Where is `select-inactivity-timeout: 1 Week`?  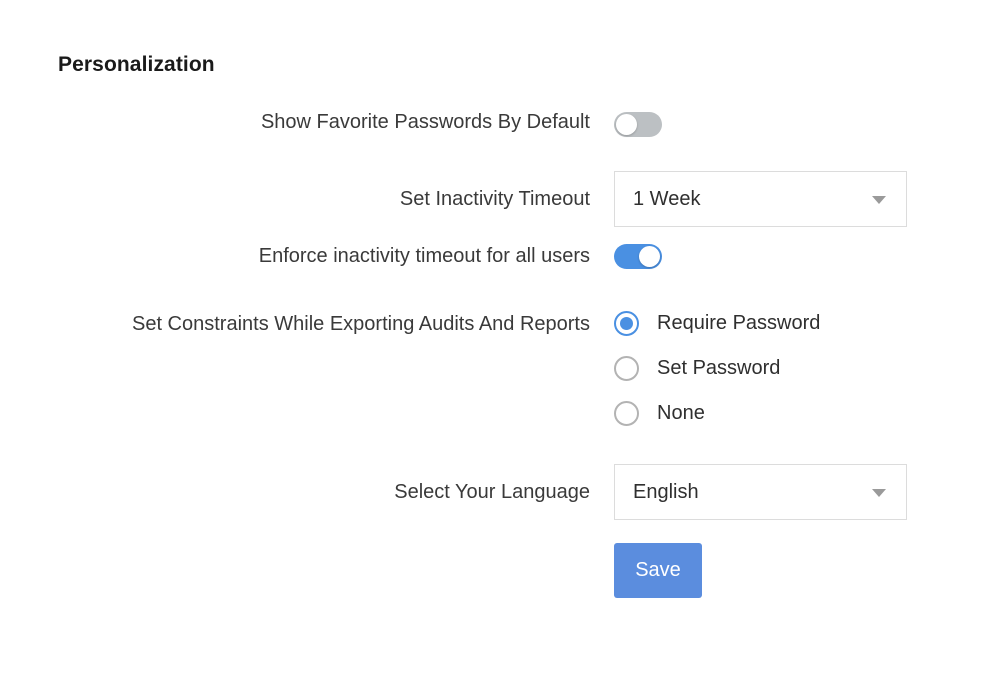
select-inactivity-timeout: 1 Week is located at coordinates (760, 199).